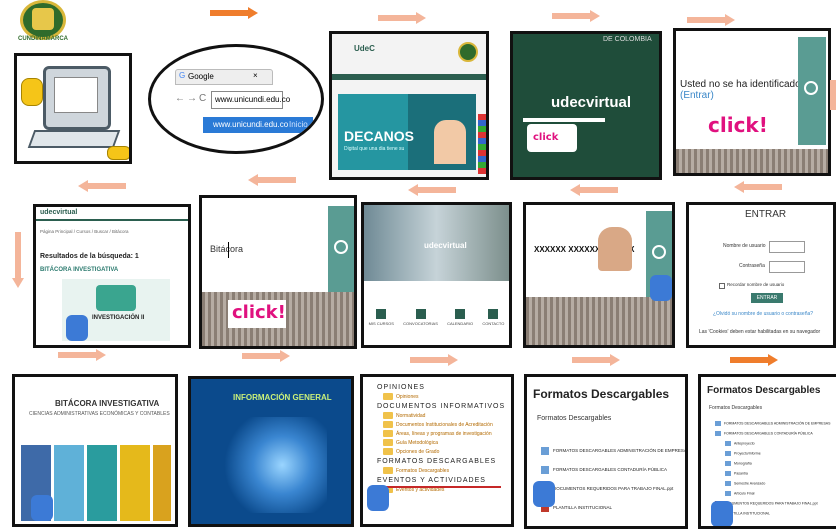 This screenshot has height=529, width=836. Describe the element at coordinates (447, 415) in the screenshot. I see `menu-item: Normatividad` at that location.